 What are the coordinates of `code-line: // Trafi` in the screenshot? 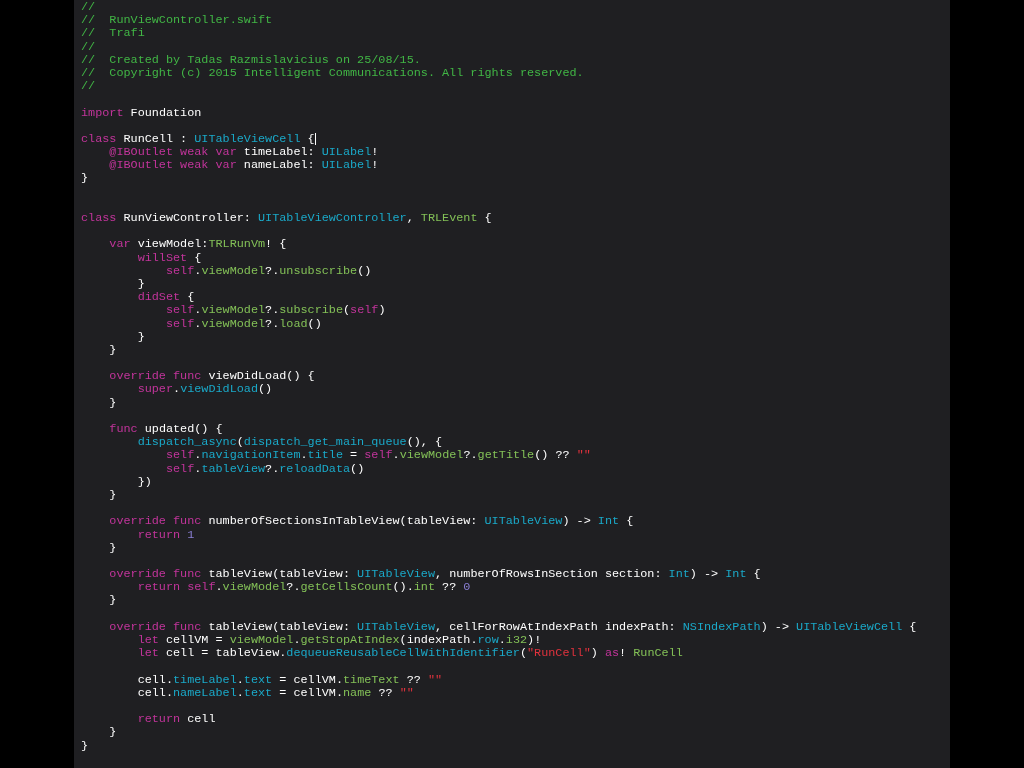 It's located at (113, 34).